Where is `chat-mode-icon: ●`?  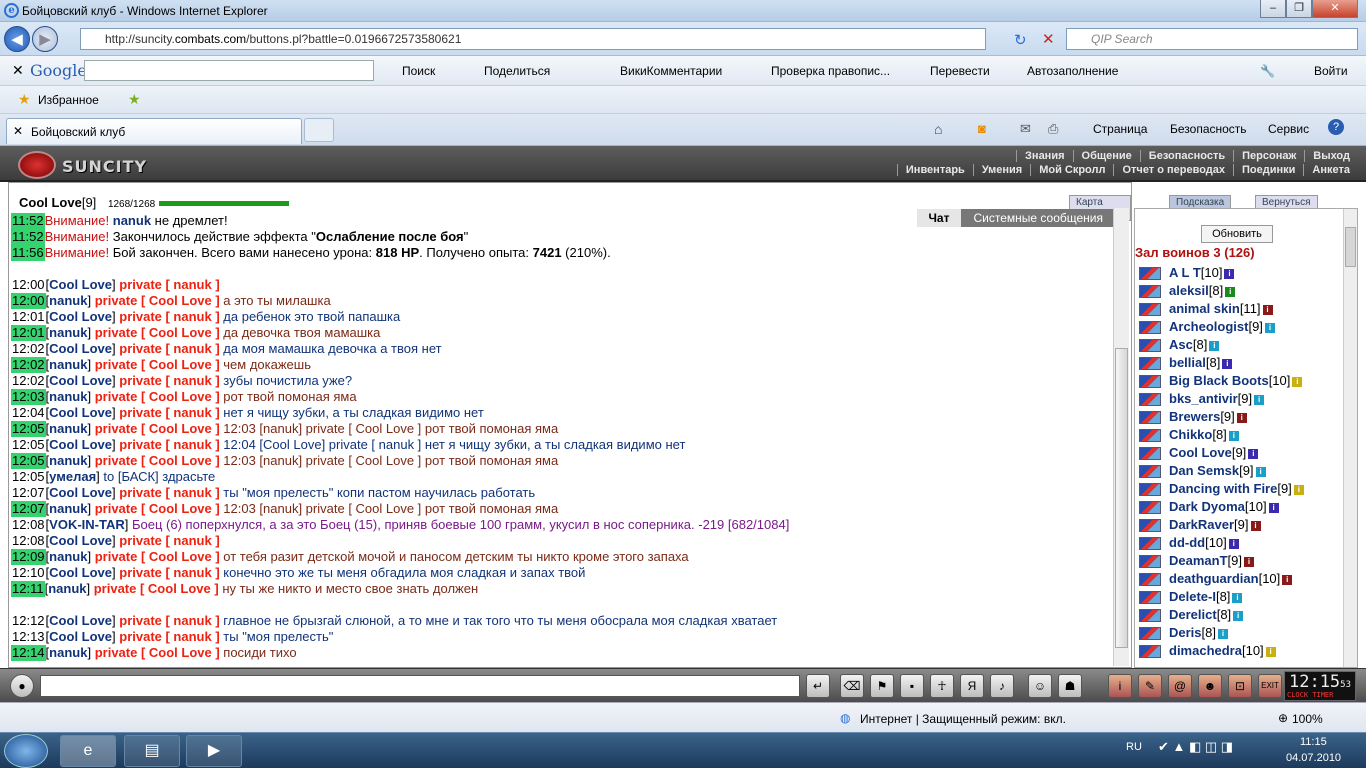 chat-mode-icon: ● is located at coordinates (22, 686).